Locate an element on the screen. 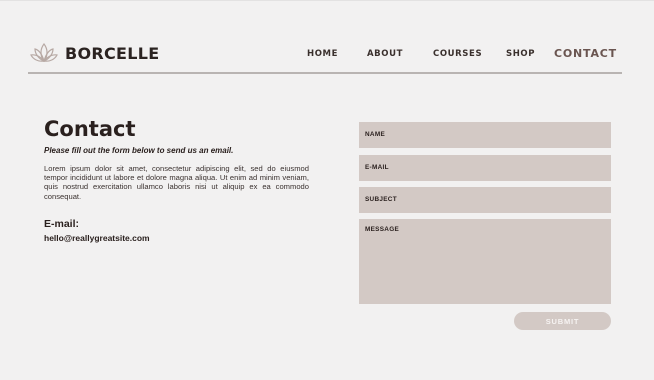  main-nav: HOME ABOUT COURSES SHOP CONTACT is located at coordinates (327, 55).